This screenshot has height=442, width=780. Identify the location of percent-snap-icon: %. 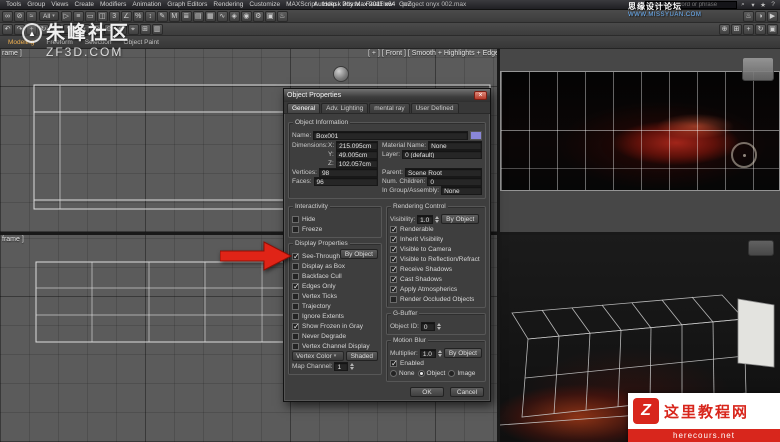
(138, 16).